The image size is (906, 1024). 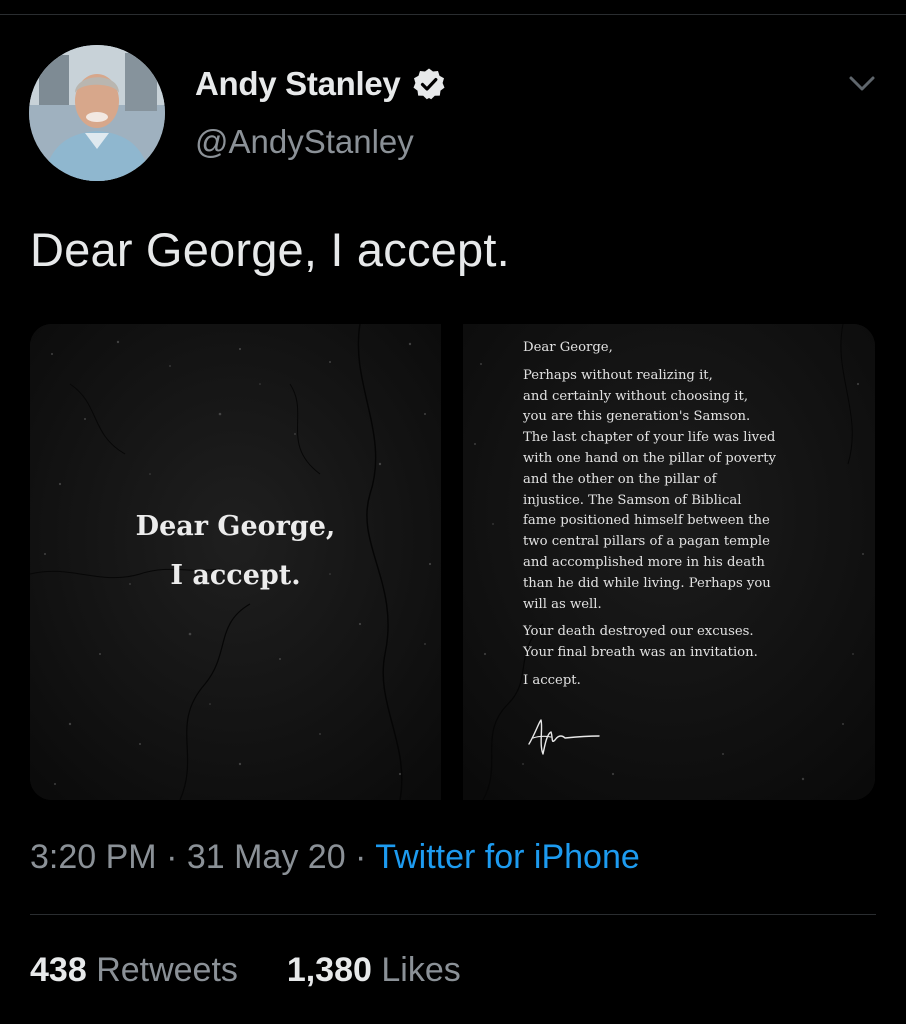 I want to click on retweets-count: 438, so click(x=58, y=970).